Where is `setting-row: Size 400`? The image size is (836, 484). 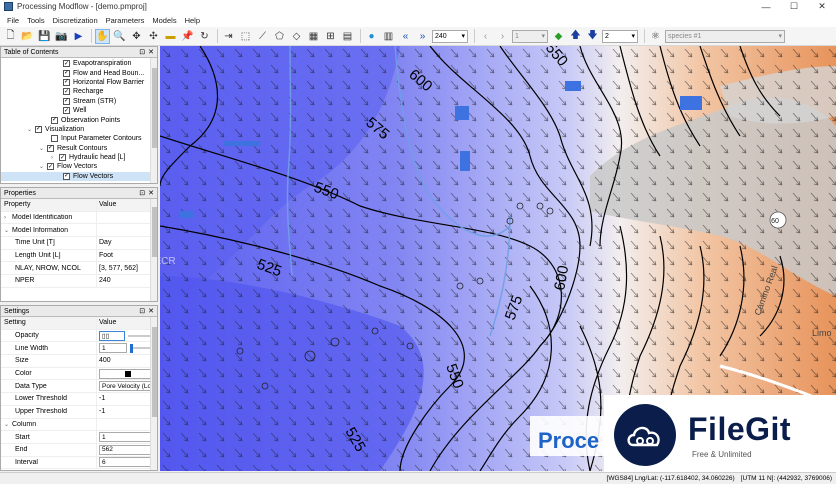 setting-row: Size 400 is located at coordinates (79, 361).